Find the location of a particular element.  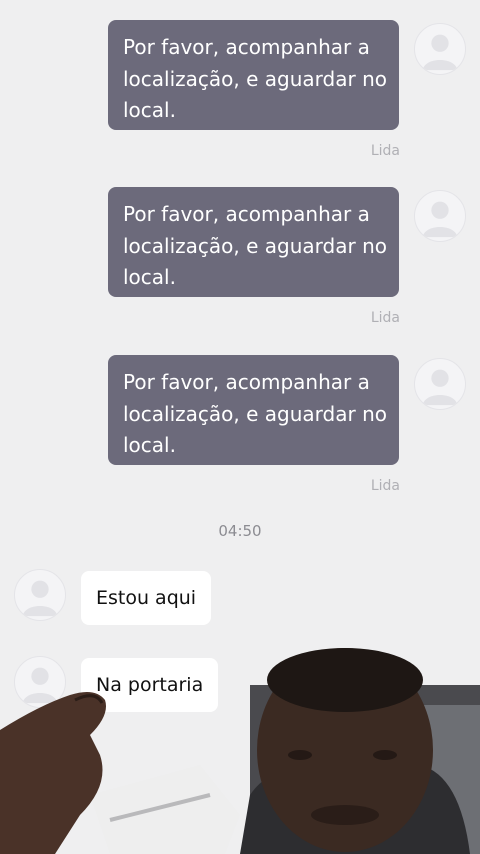

time-separator: 04:50 is located at coordinates (240, 531).